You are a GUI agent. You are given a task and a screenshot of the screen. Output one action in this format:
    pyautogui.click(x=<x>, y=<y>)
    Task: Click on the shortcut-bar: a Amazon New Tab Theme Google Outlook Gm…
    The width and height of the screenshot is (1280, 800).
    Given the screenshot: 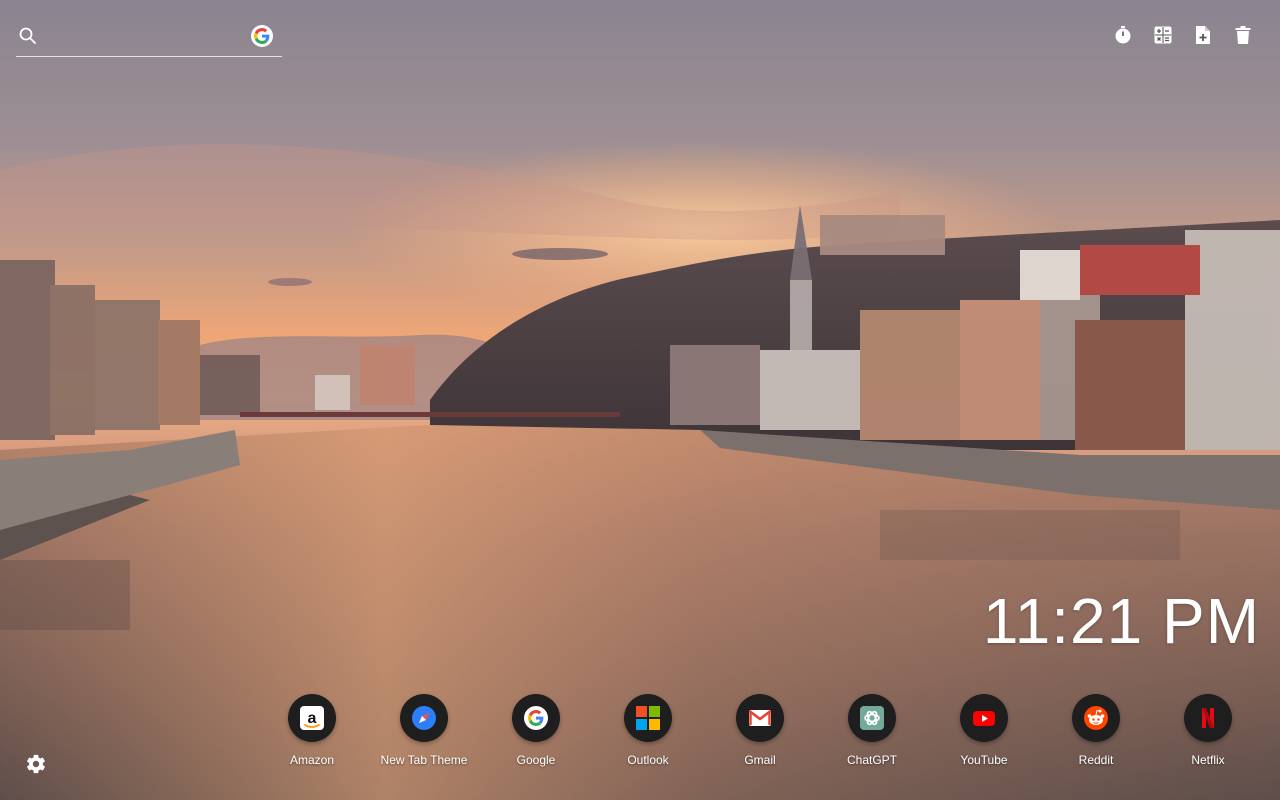 What is the action you would take?
    pyautogui.click(x=760, y=734)
    